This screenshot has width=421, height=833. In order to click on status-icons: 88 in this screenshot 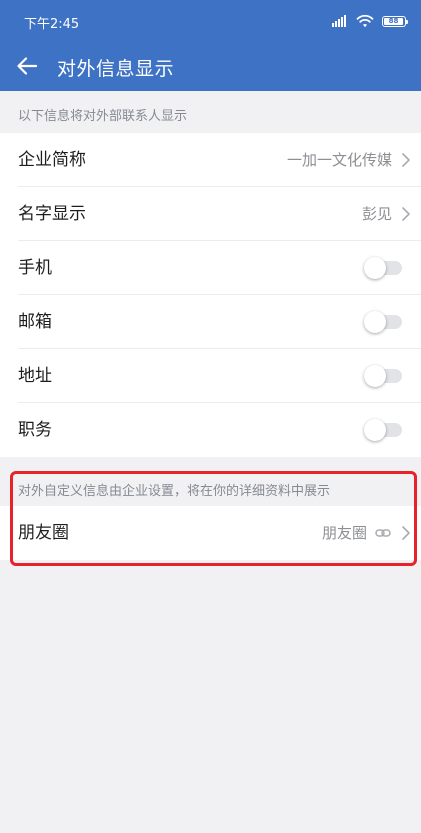, I will do `click(370, 21)`.